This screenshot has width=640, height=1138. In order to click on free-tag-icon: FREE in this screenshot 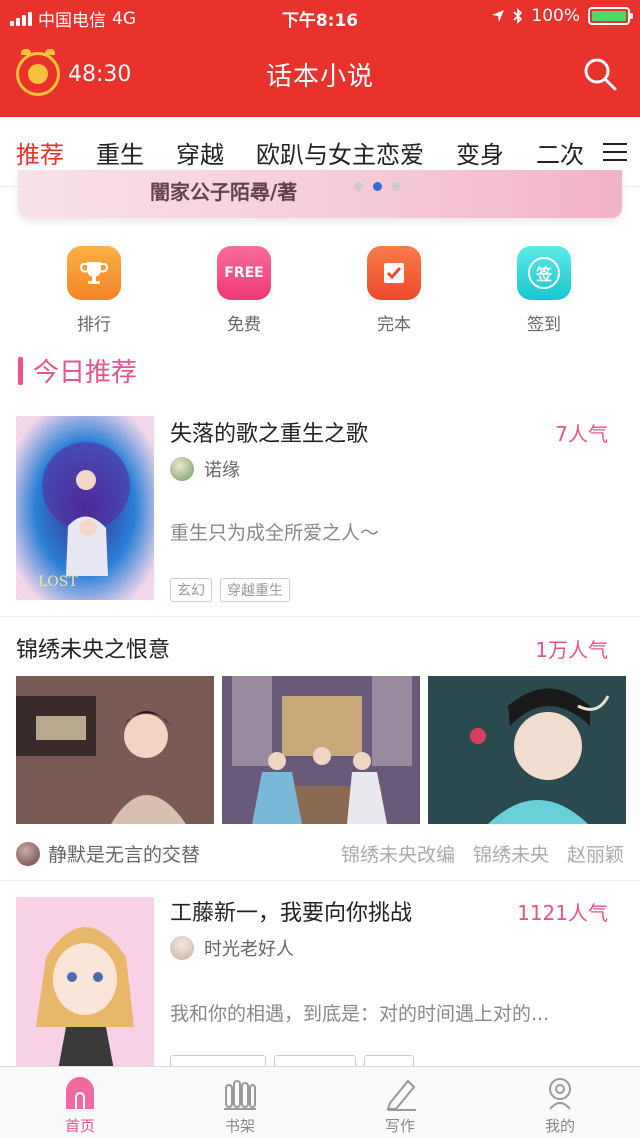, I will do `click(244, 273)`.